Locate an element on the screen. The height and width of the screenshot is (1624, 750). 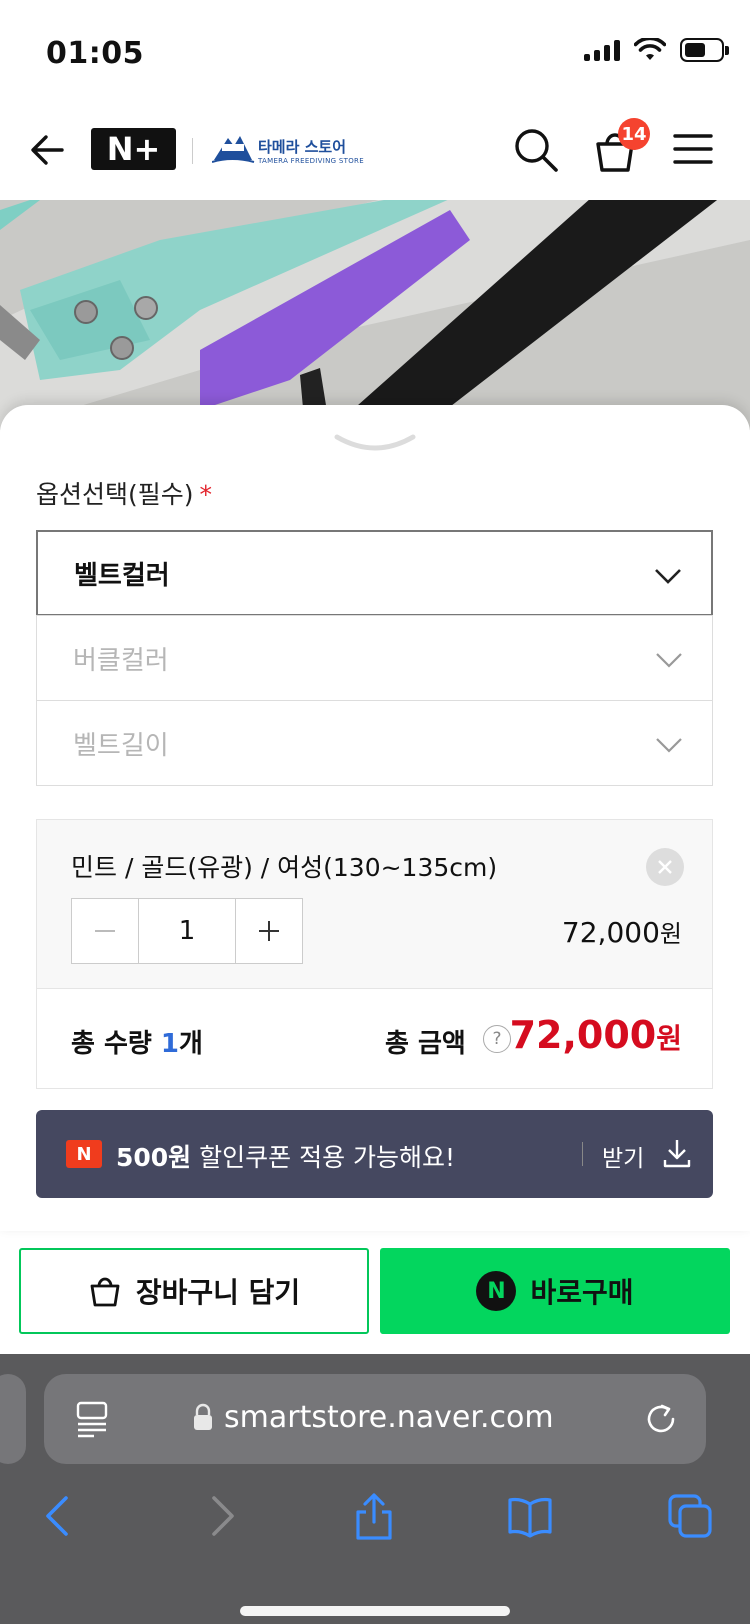
coupon-n-icon: N is located at coordinates (84, 1154).